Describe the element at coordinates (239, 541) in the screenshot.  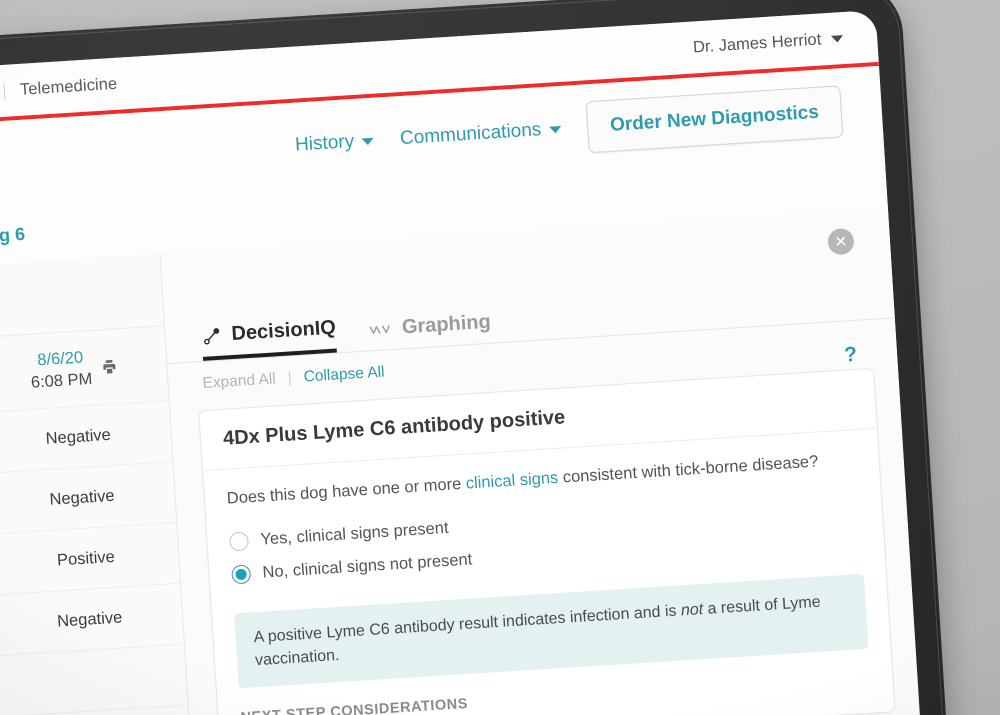
I see `radio-button-unselected` at that location.